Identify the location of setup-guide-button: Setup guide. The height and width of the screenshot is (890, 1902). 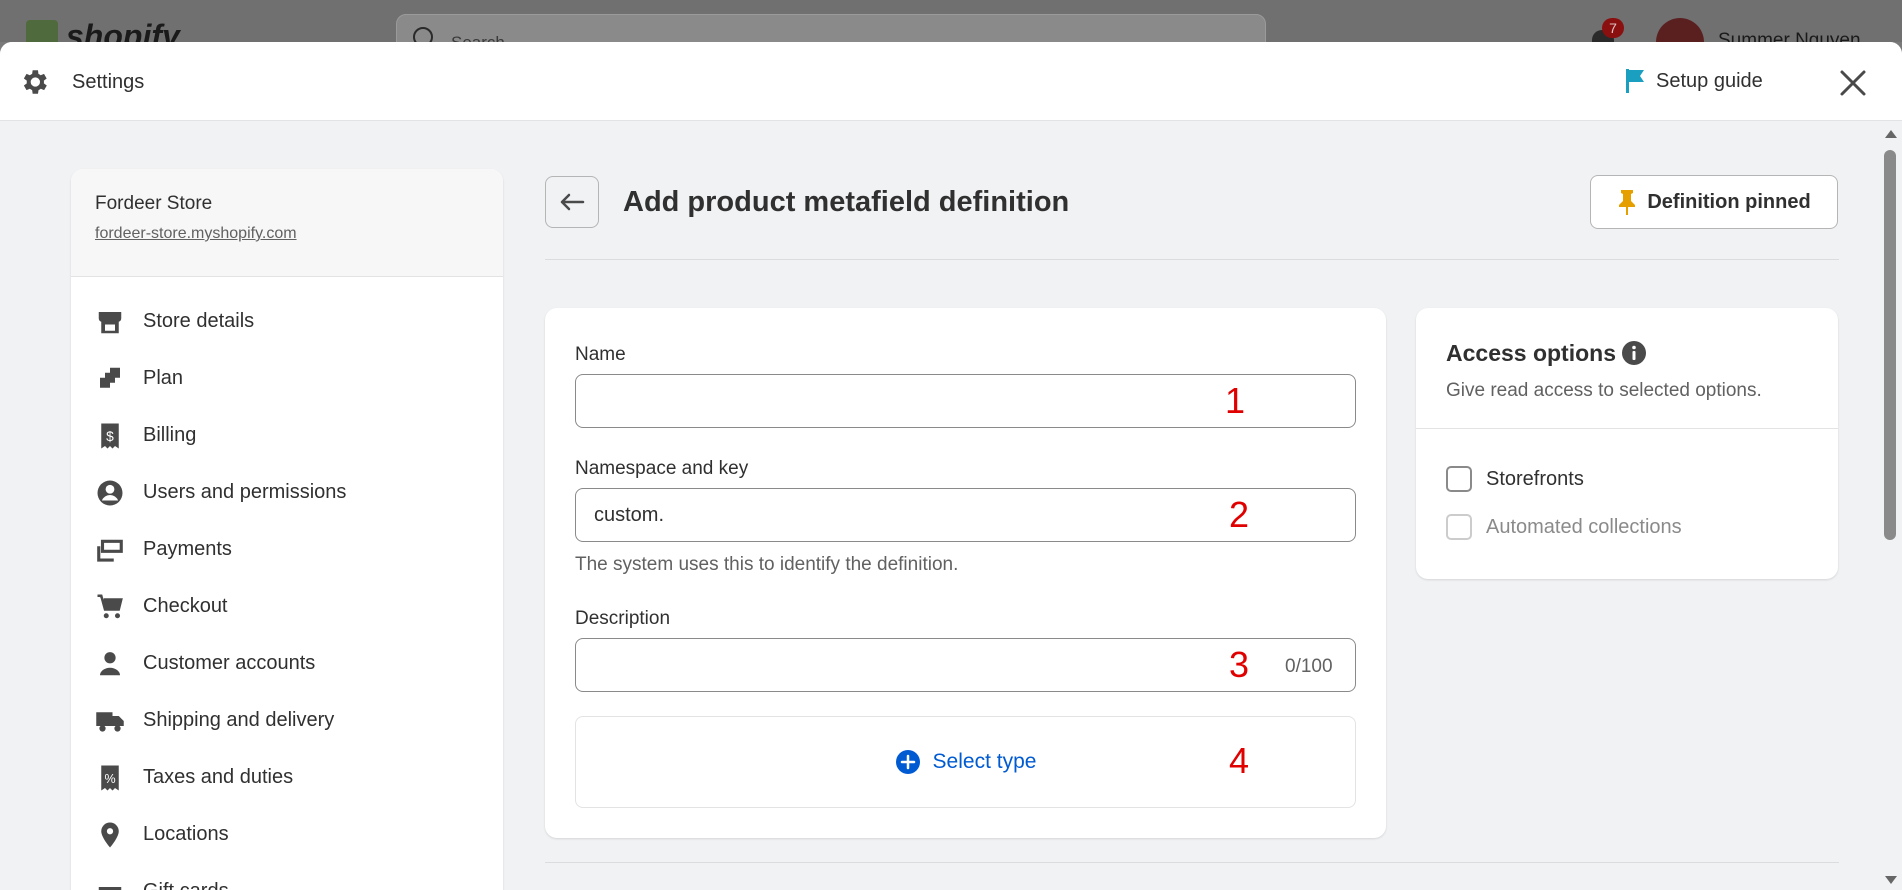
(1693, 81).